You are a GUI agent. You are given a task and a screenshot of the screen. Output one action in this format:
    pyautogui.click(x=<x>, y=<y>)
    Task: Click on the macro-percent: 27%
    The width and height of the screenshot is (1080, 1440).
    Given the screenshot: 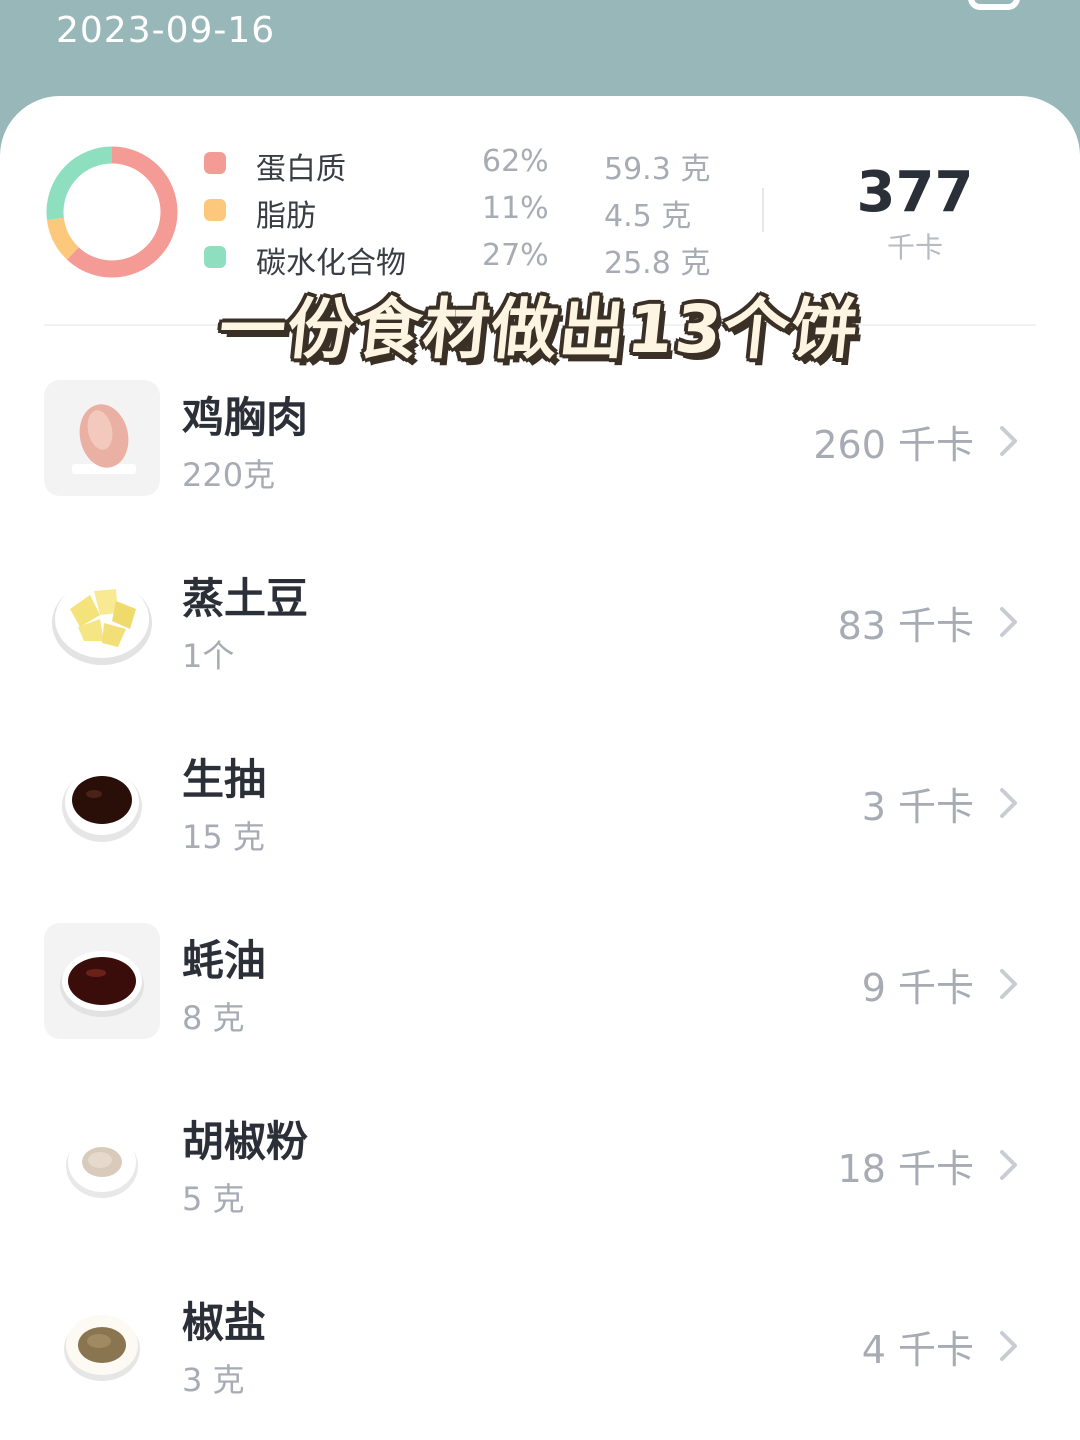 What is the action you would take?
    pyautogui.click(x=515, y=255)
    